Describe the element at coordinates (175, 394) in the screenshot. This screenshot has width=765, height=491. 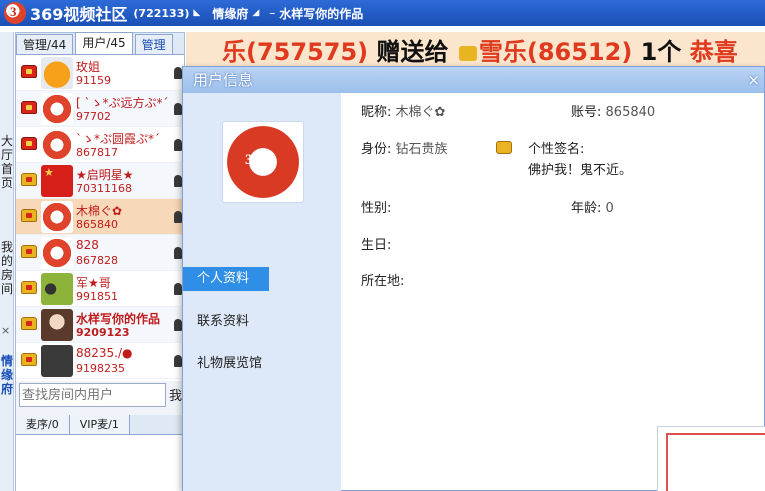
I see `search-me-button: 我` at that location.